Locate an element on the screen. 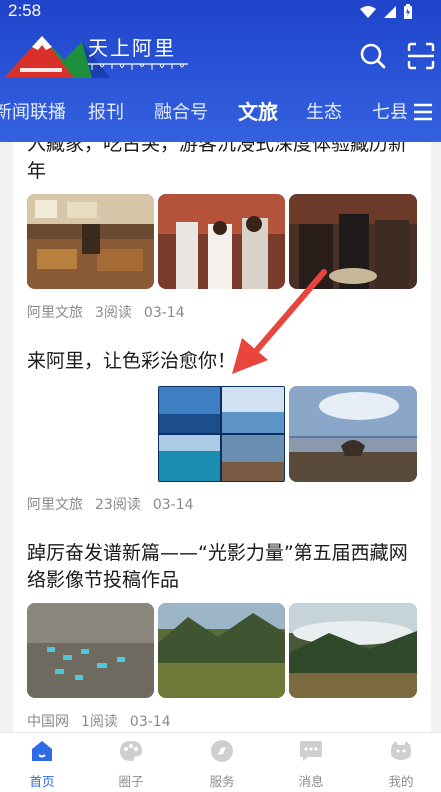  tab-newspaper: 报刊 is located at coordinates (106, 111).